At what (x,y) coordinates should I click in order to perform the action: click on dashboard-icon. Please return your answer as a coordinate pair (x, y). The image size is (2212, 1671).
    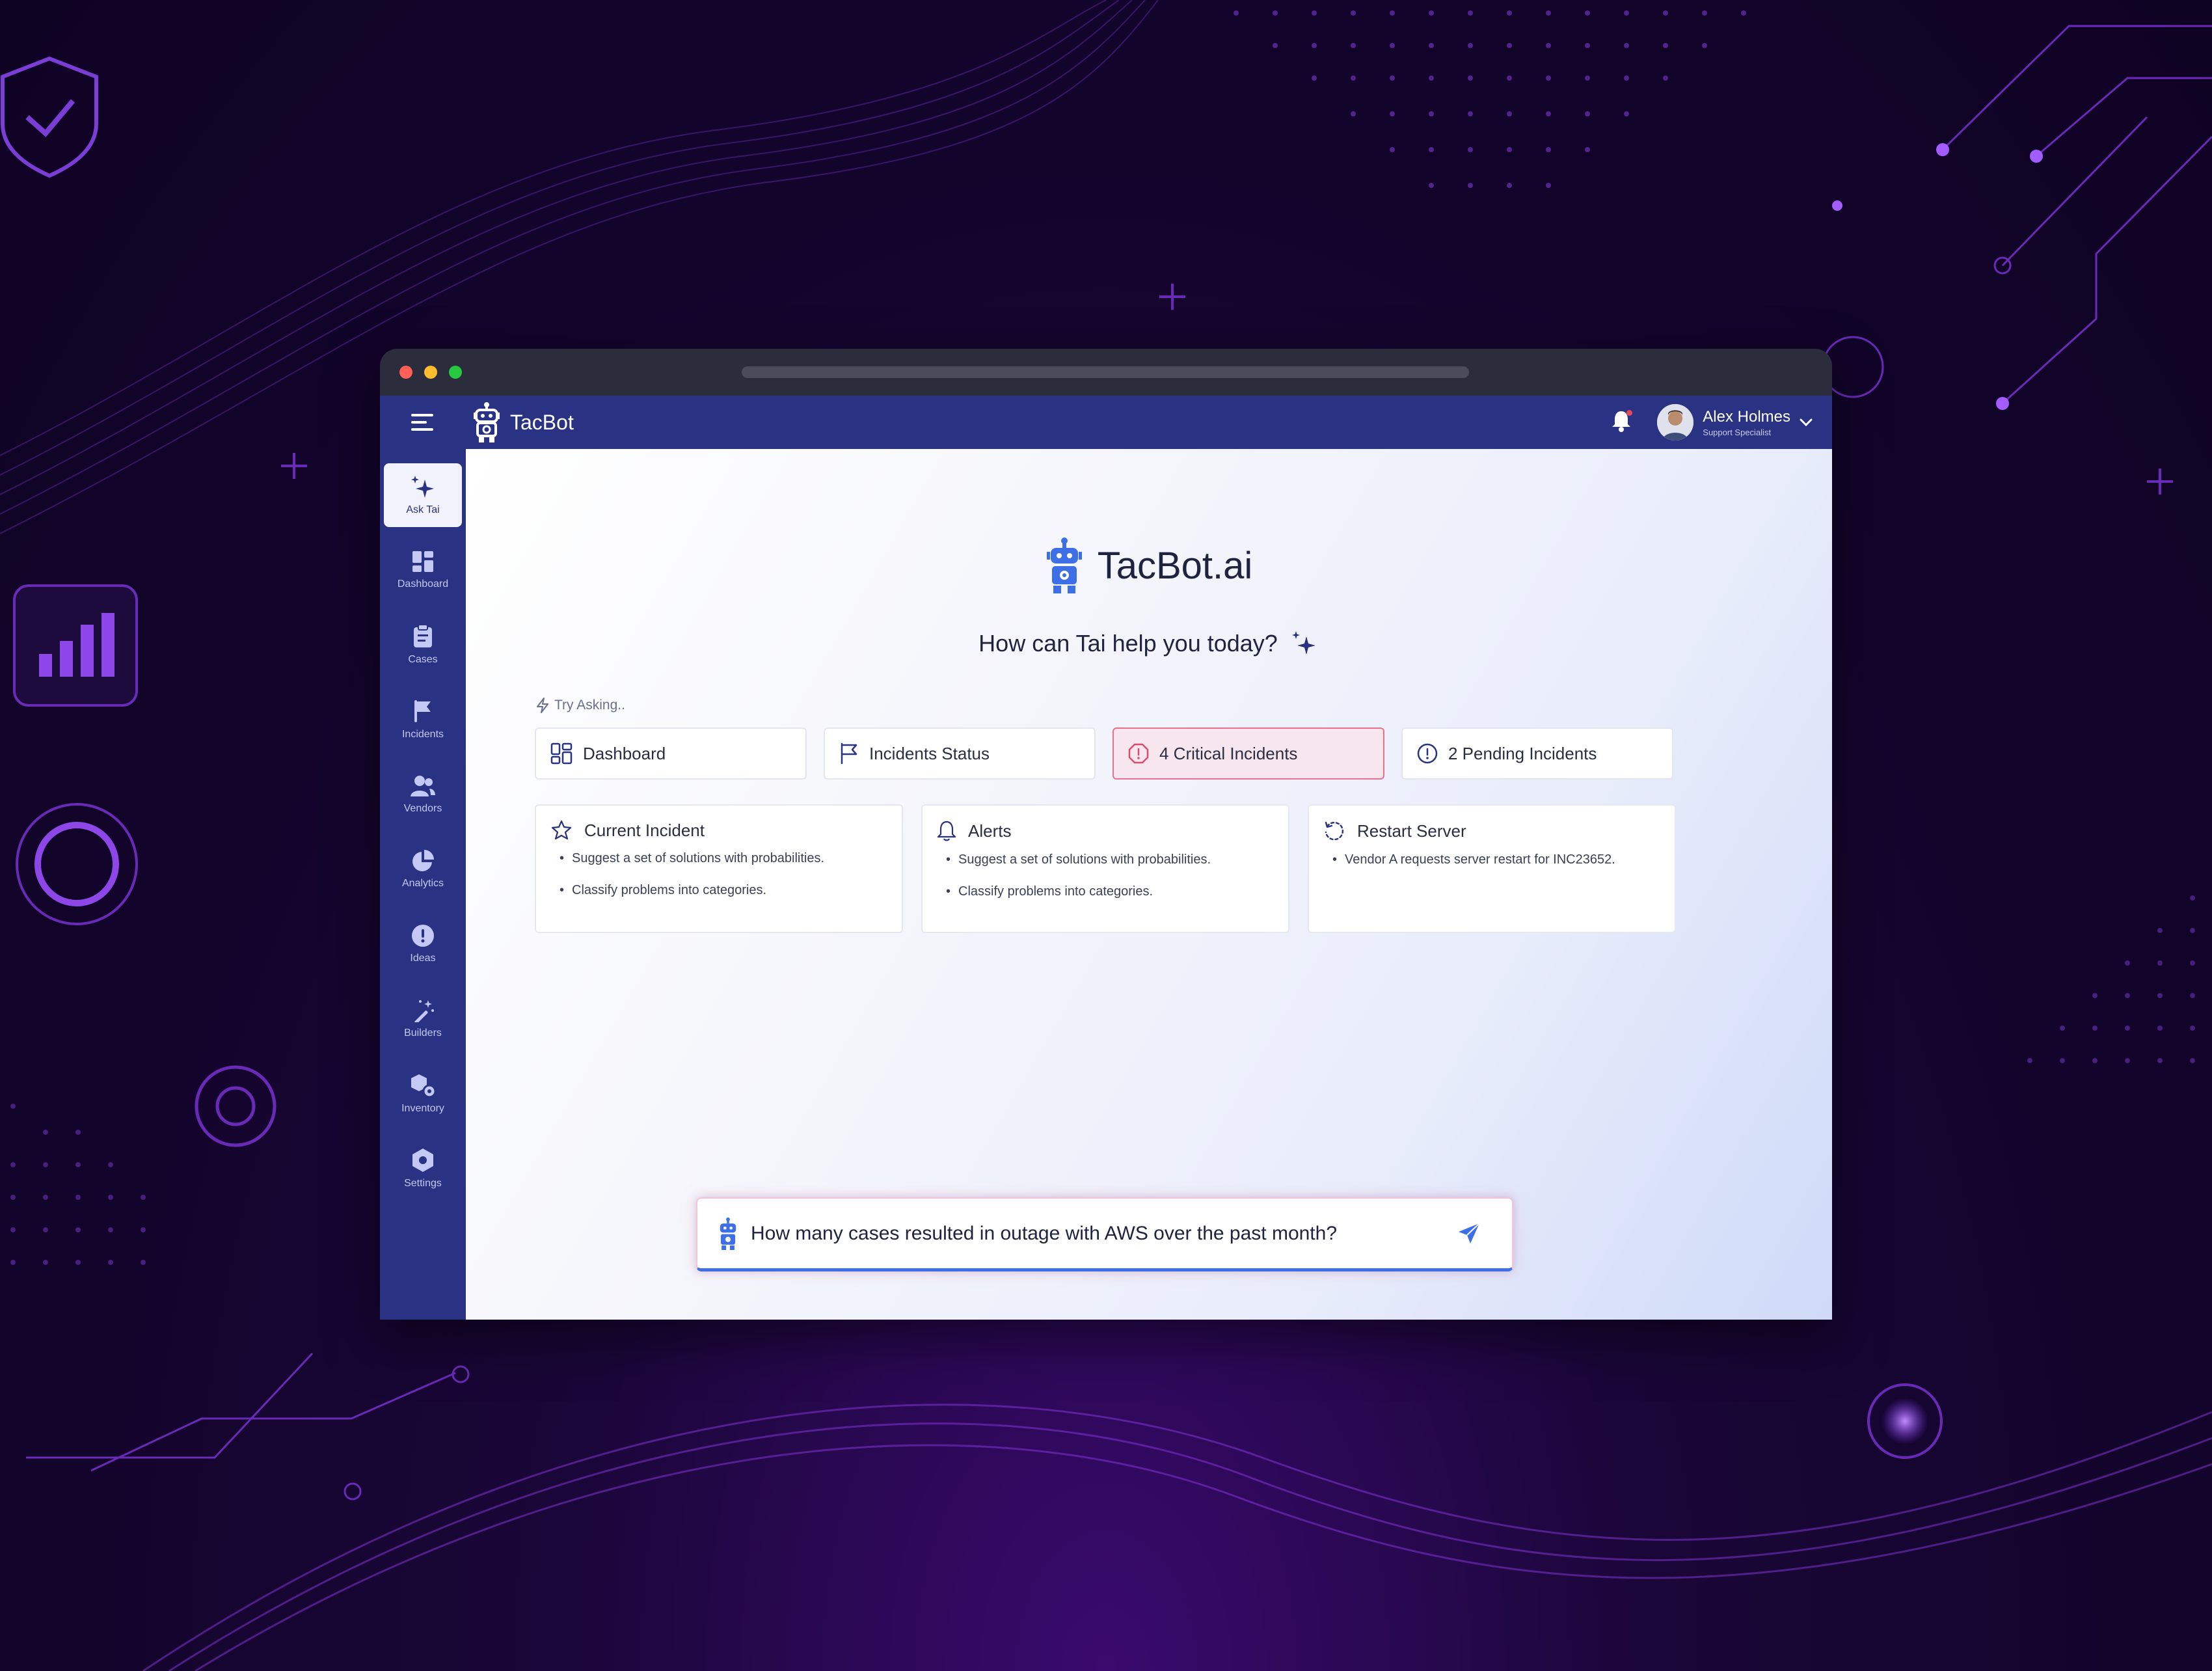
    Looking at the image, I should click on (423, 561).